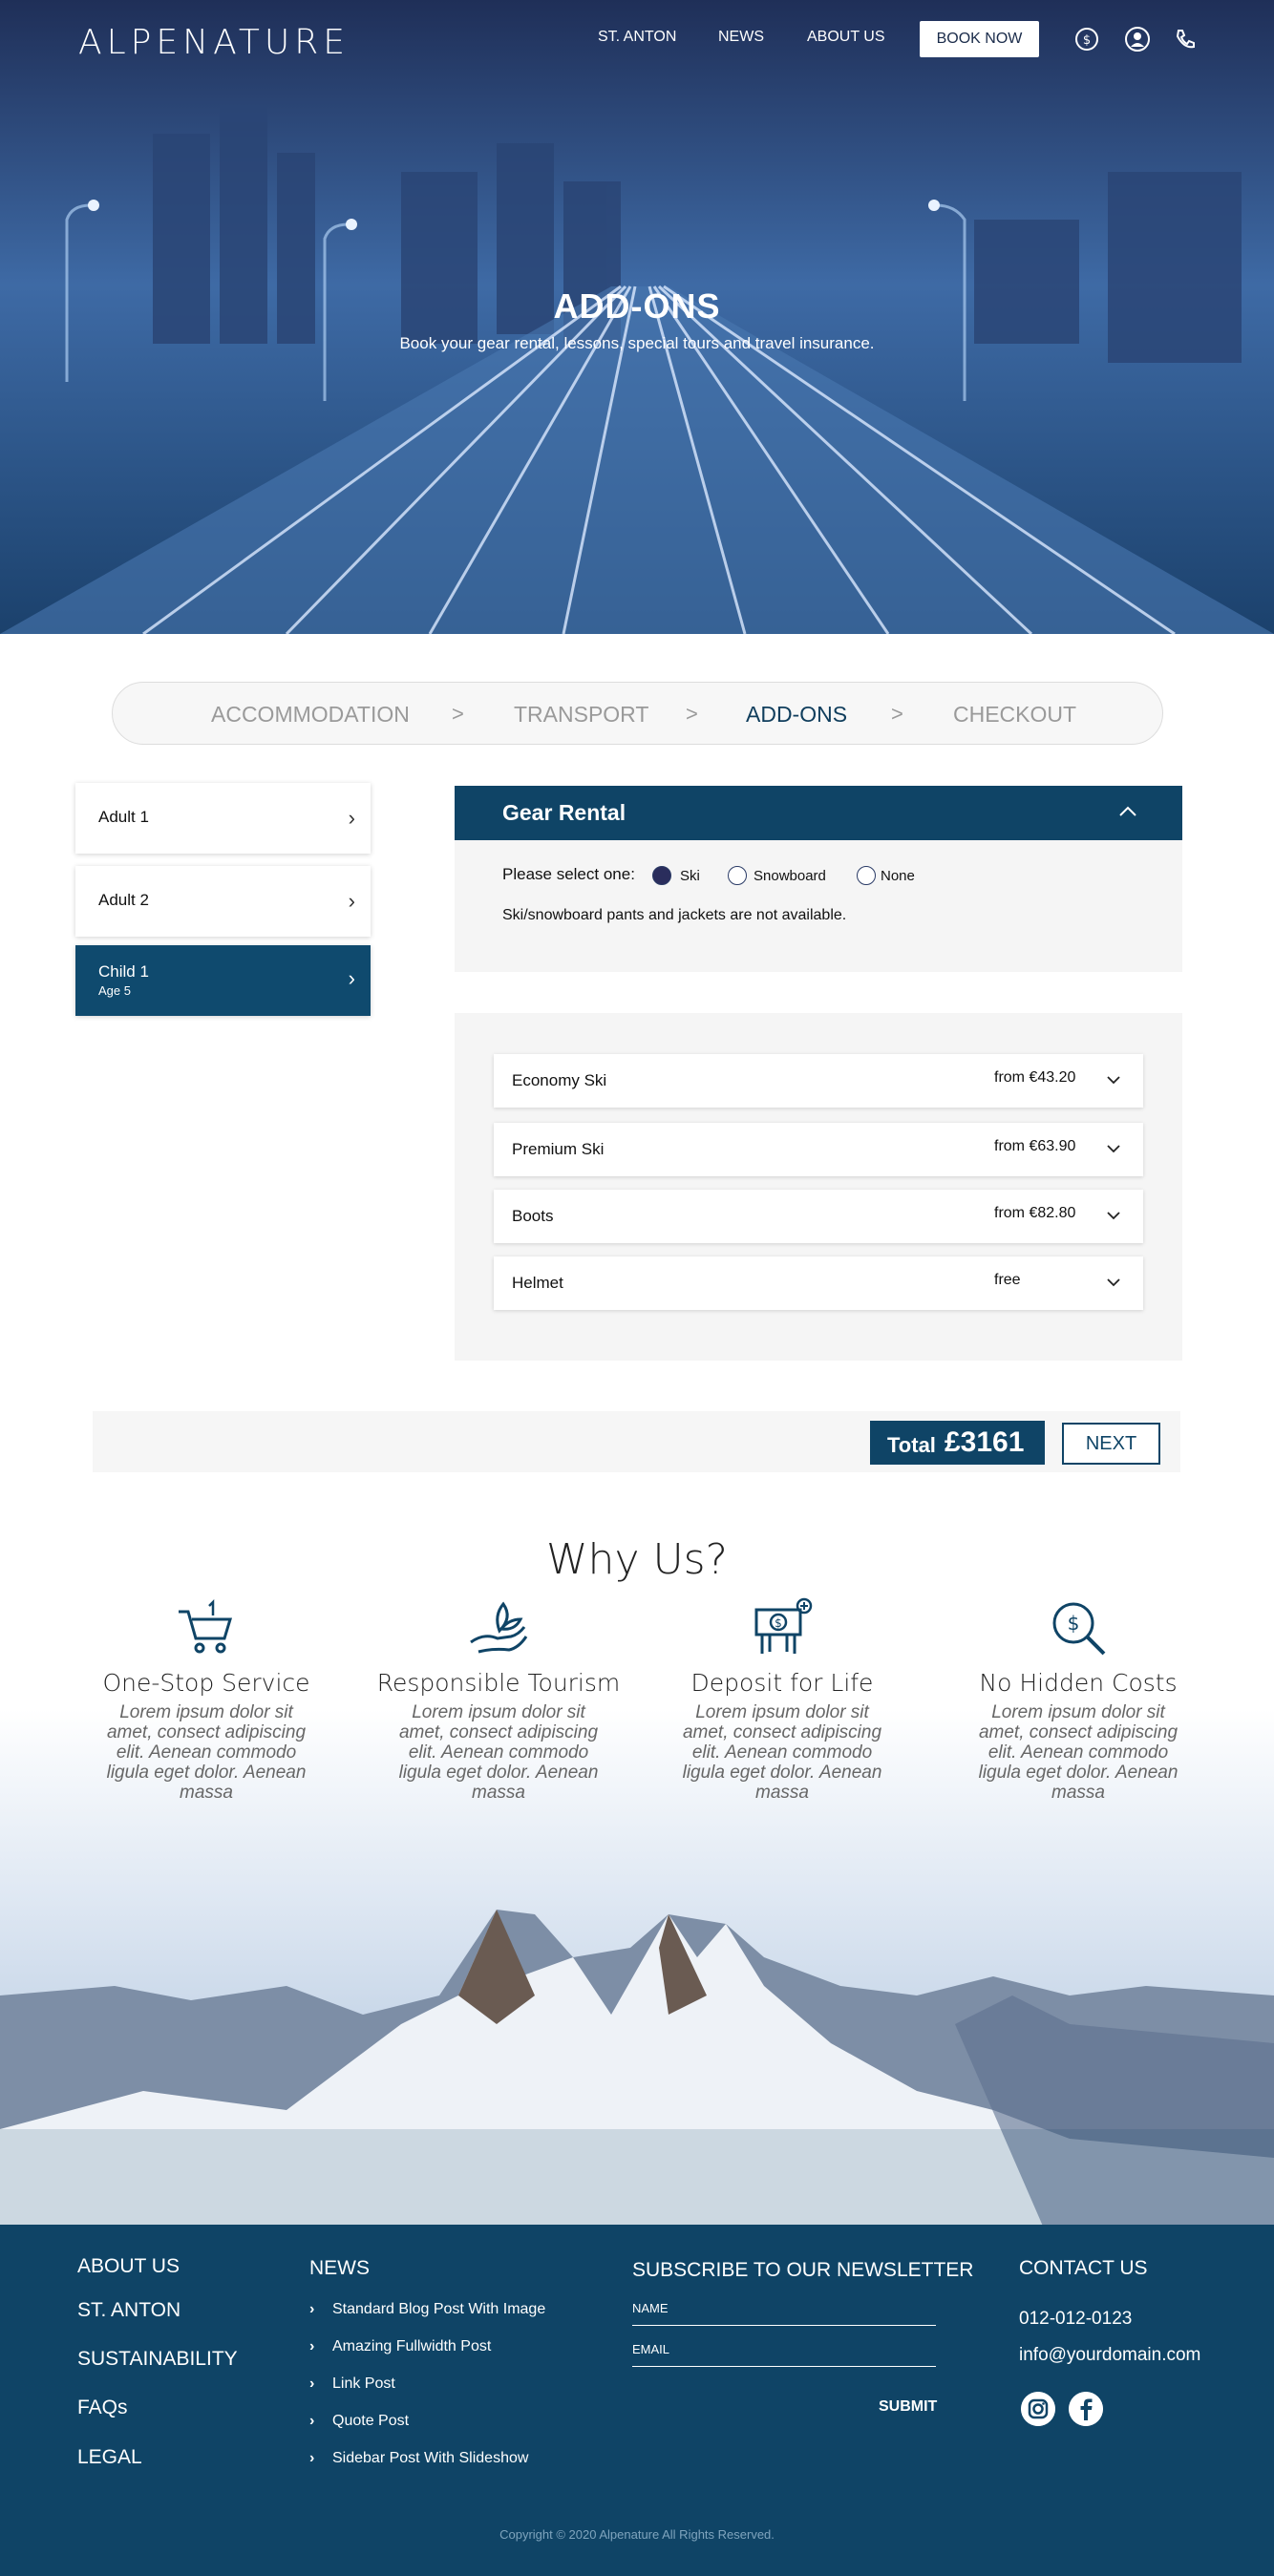 This screenshot has width=1274, height=2576. Describe the element at coordinates (1035, 1077) in the screenshot. I see `gear-item-price: from €43.20` at that location.